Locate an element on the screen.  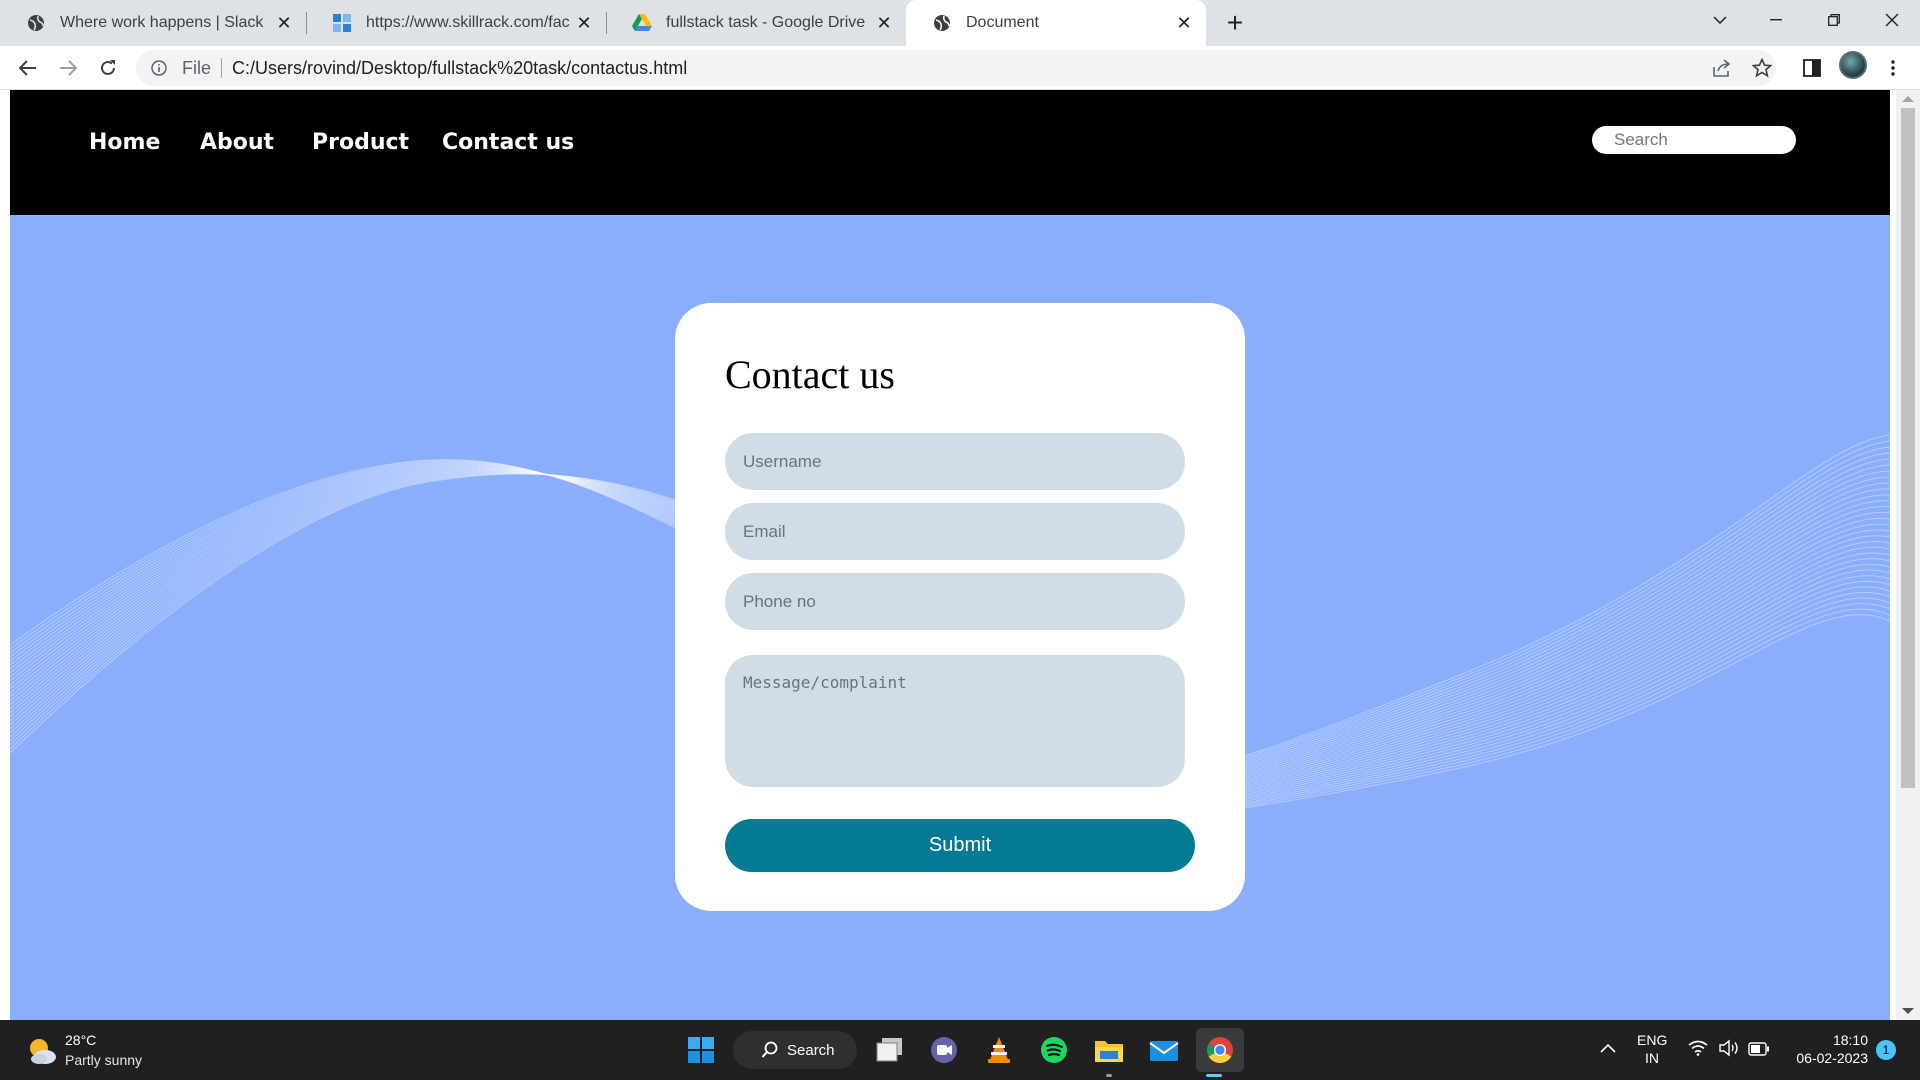
forward-arrow-icon is located at coordinates (68, 68).